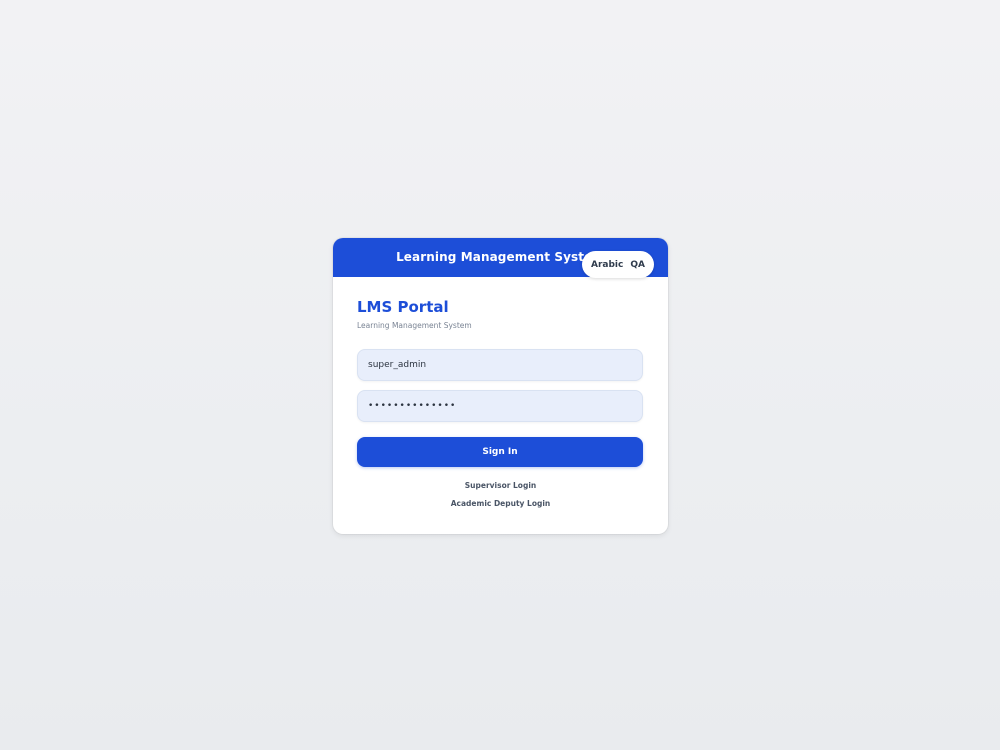 Image resolution: width=1000 pixels, height=750 pixels. Describe the element at coordinates (403, 307) in the screenshot. I see `page-title: LMS Portal` at that location.